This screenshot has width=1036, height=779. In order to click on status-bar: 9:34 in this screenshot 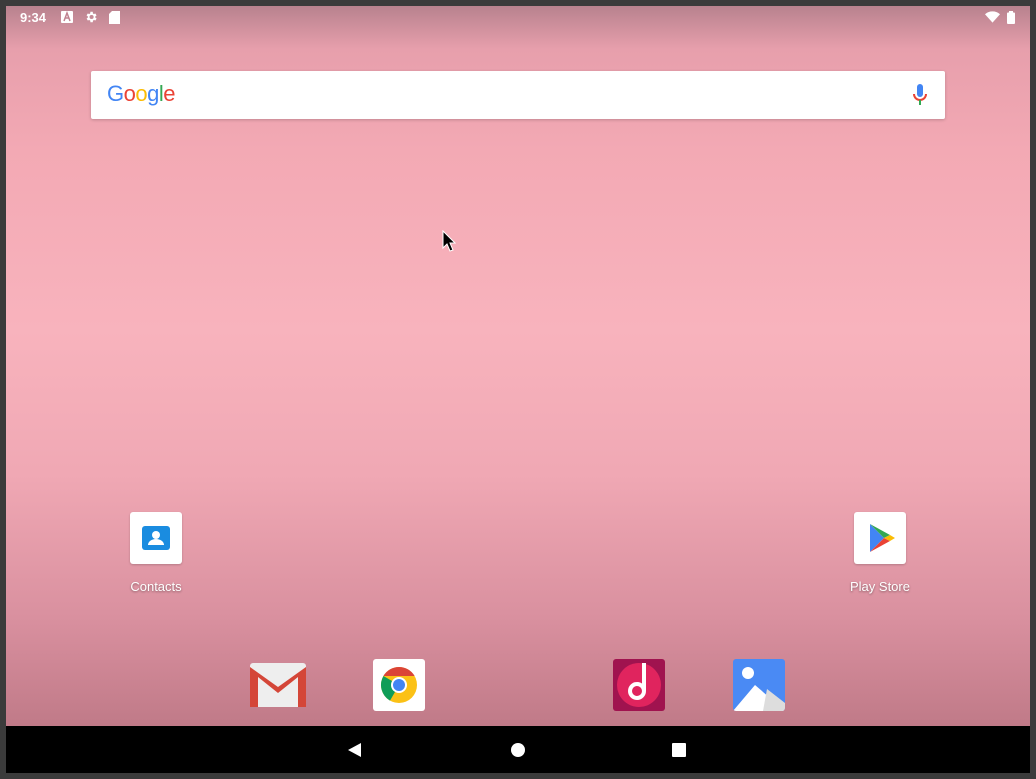, I will do `click(518, 18)`.